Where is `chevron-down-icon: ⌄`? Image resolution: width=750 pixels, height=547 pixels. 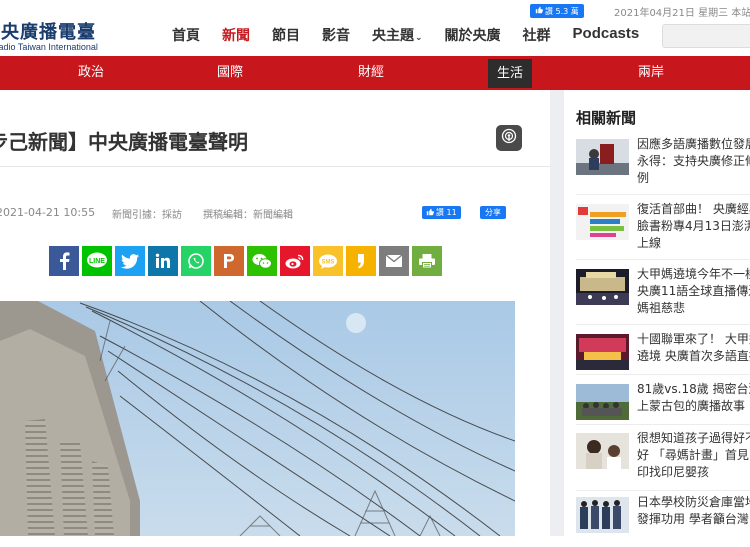 chevron-down-icon: ⌄ is located at coordinates (419, 38).